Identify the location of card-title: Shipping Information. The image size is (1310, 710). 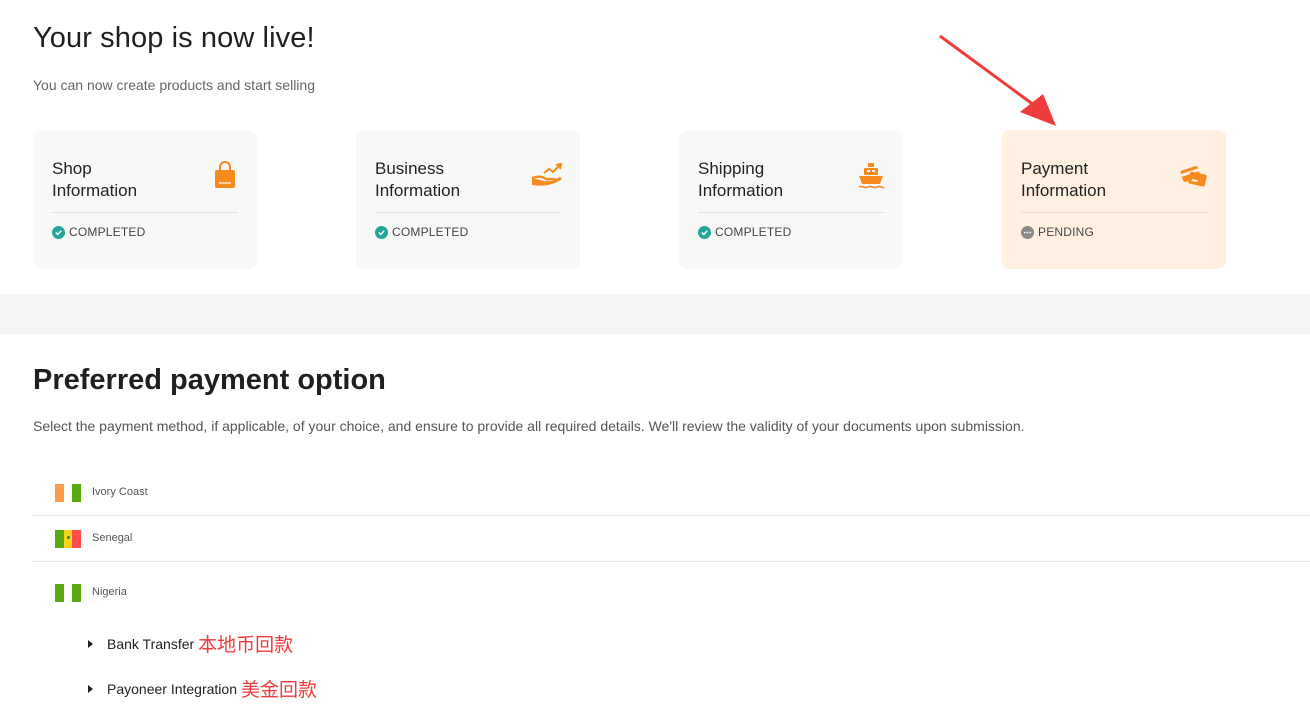
(773, 180).